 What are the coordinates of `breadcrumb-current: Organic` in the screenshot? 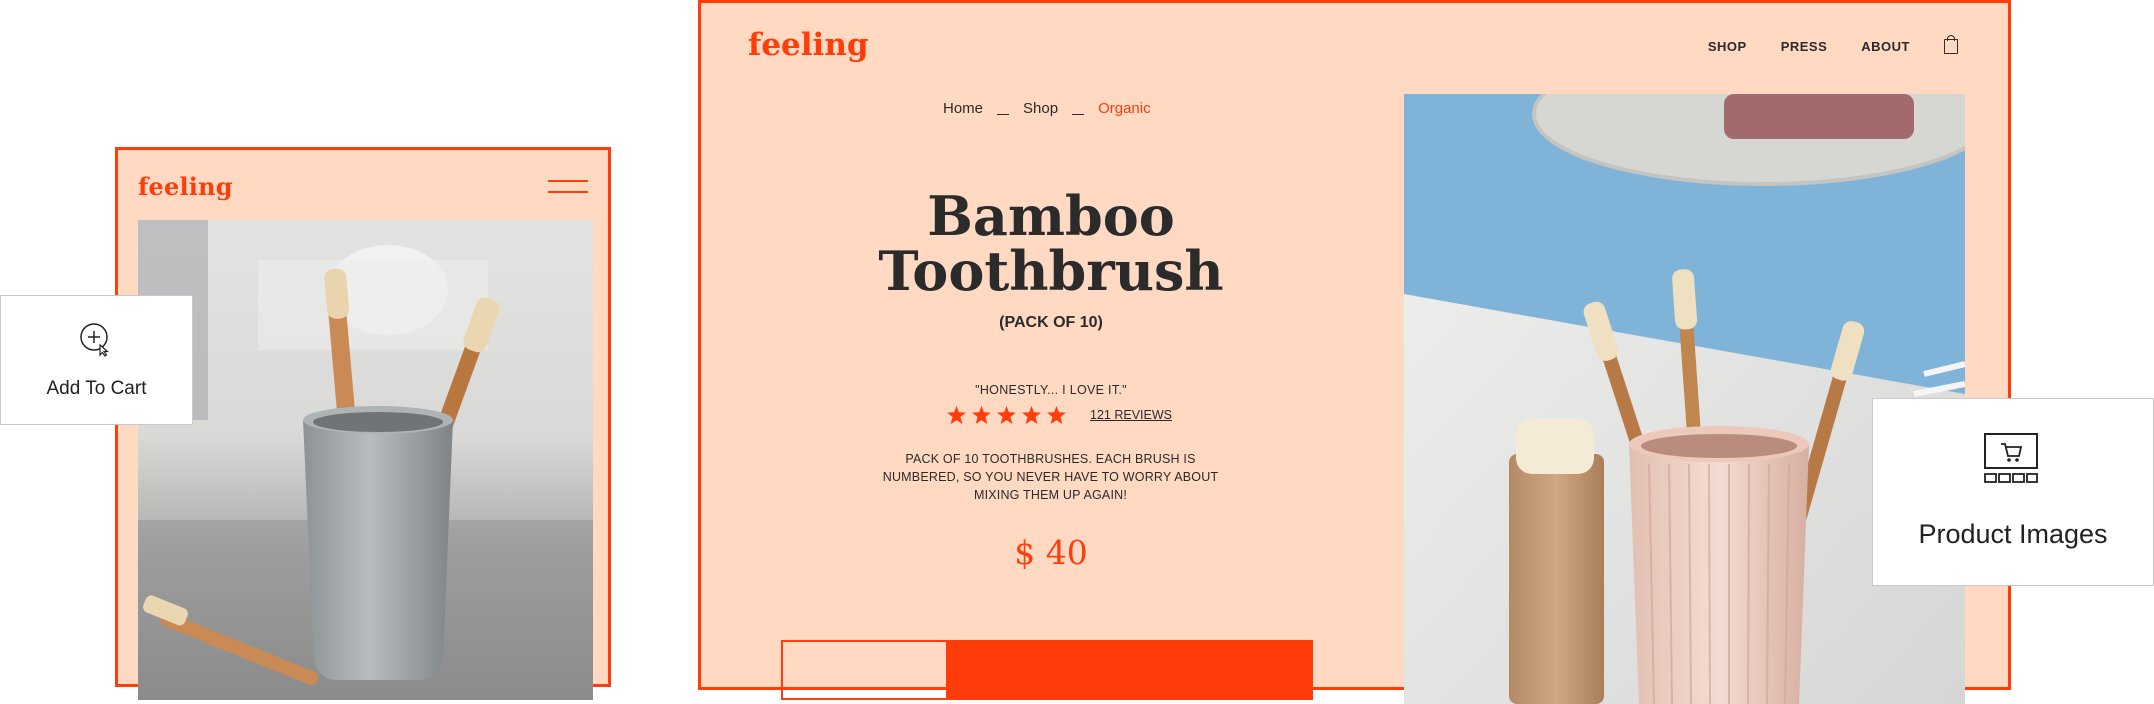 It's located at (1124, 108).